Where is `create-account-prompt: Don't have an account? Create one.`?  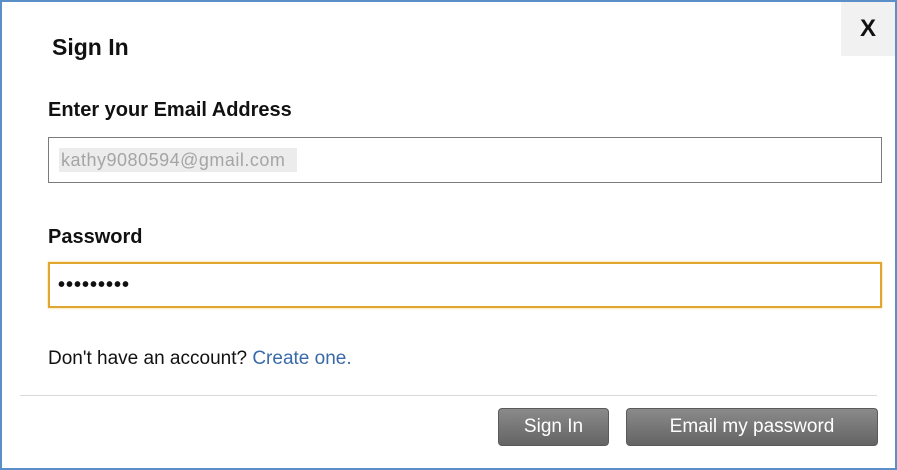
create-account-prompt: Don't have an account? Create one. is located at coordinates (200, 359).